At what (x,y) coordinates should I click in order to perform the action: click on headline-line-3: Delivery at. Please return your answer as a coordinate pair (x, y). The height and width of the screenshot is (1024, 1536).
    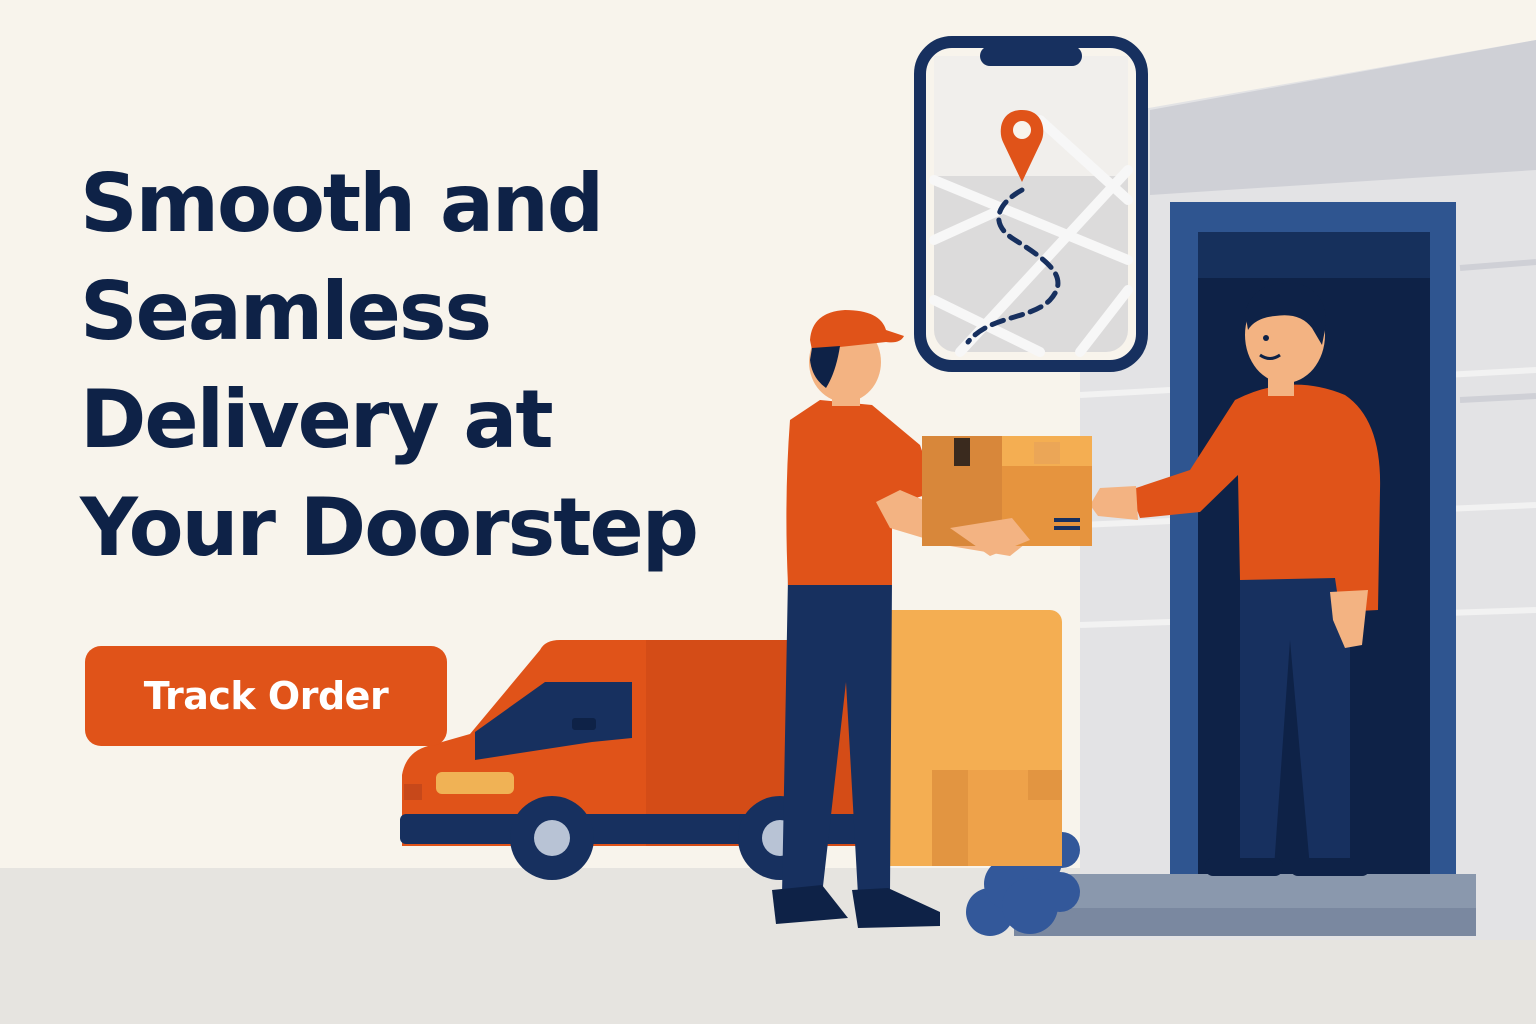
    Looking at the image, I should click on (317, 419).